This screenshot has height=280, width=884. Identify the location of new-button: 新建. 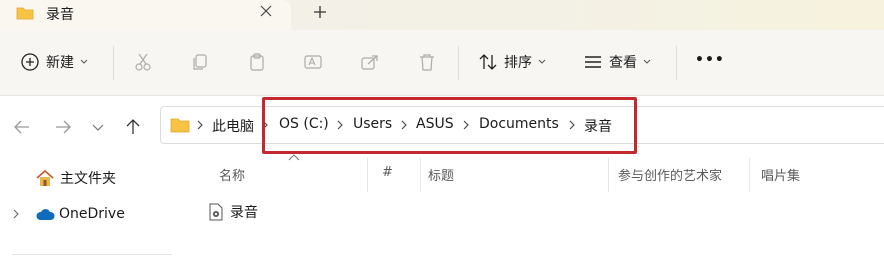
(54, 62).